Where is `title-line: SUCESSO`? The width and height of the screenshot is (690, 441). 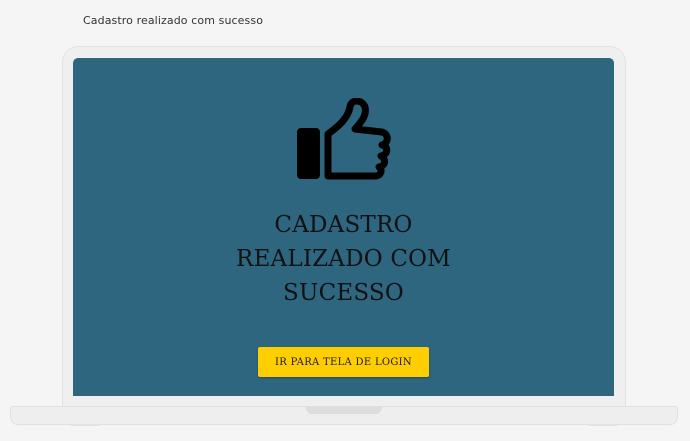
title-line: SUCESSO is located at coordinates (343, 293).